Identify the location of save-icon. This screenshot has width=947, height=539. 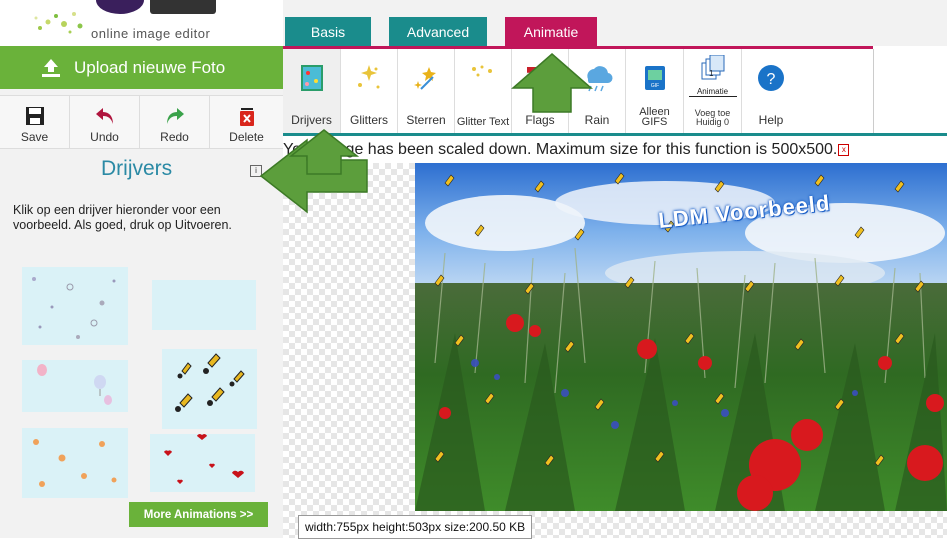
(34, 116).